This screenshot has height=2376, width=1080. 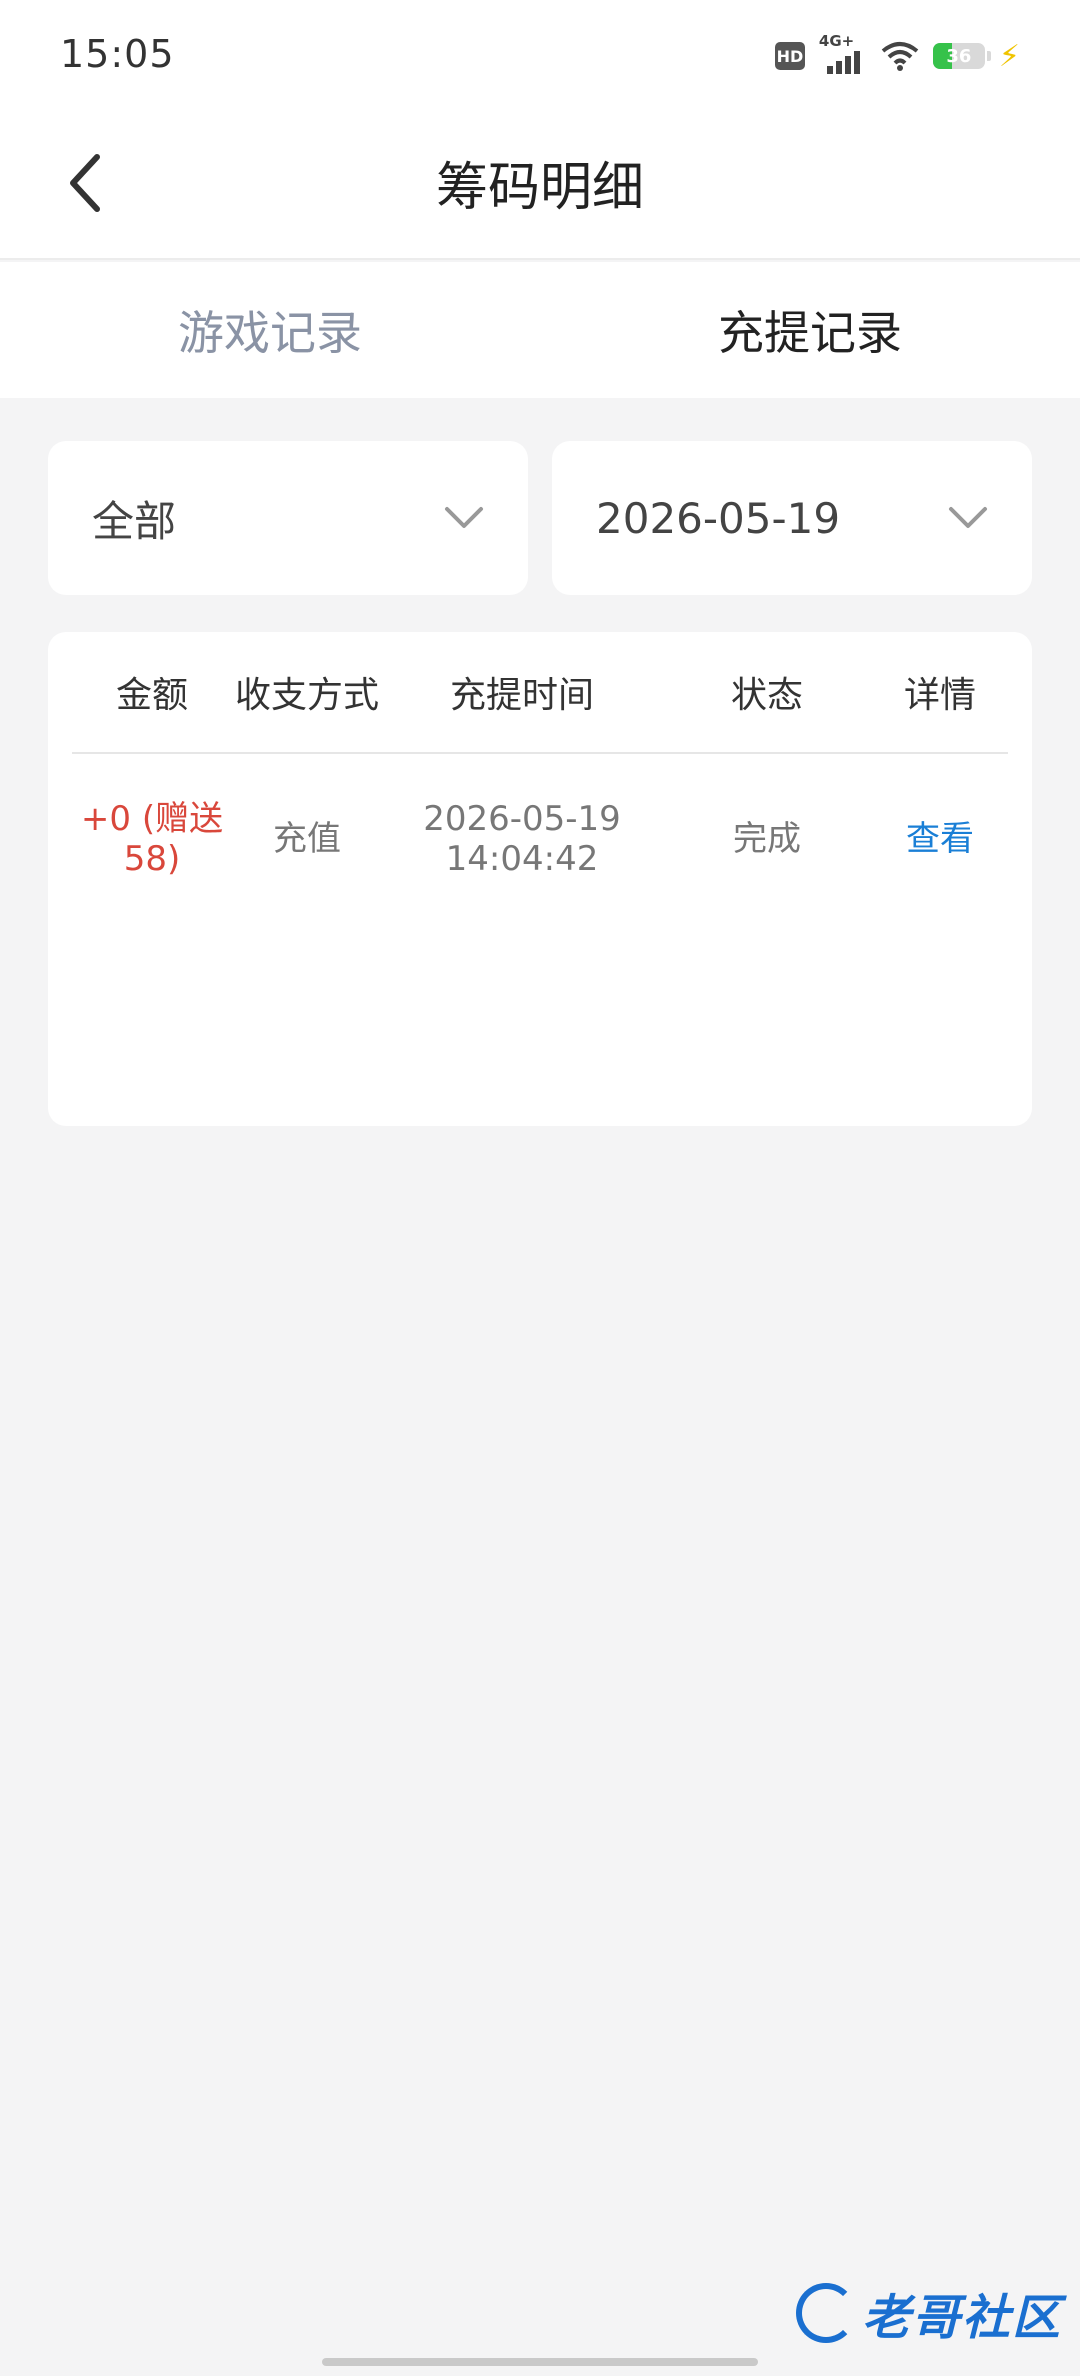 I want to click on page-title: 筹码明细, so click(x=539, y=188).